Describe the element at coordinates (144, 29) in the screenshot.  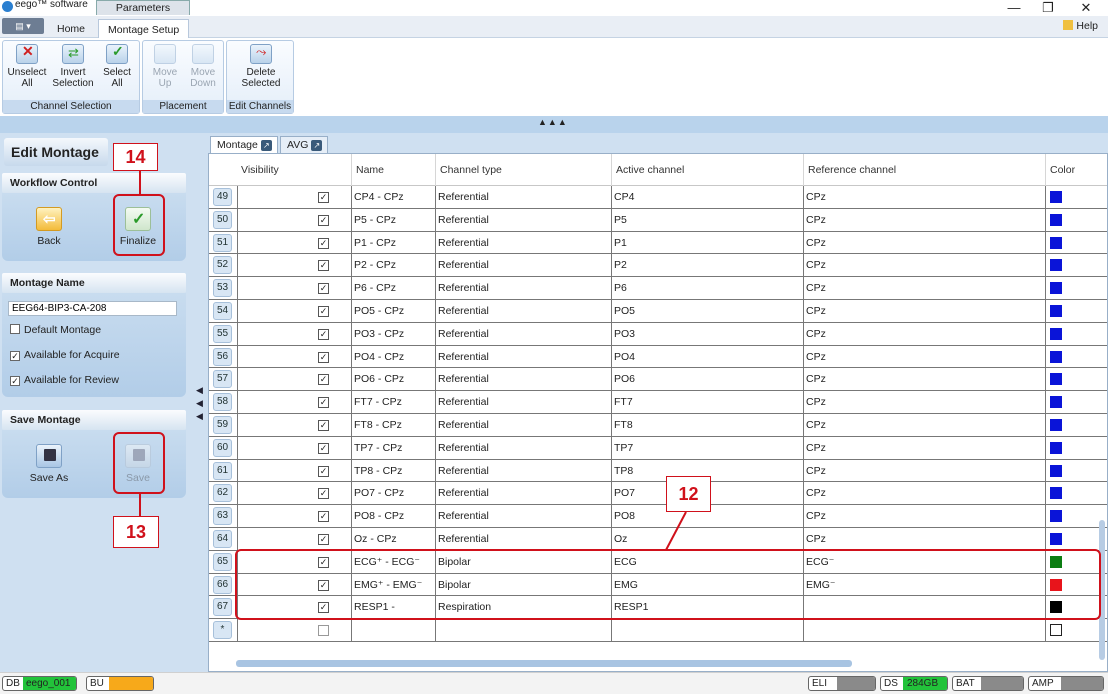
I see `tab-montage-setup: Montage Setup` at that location.